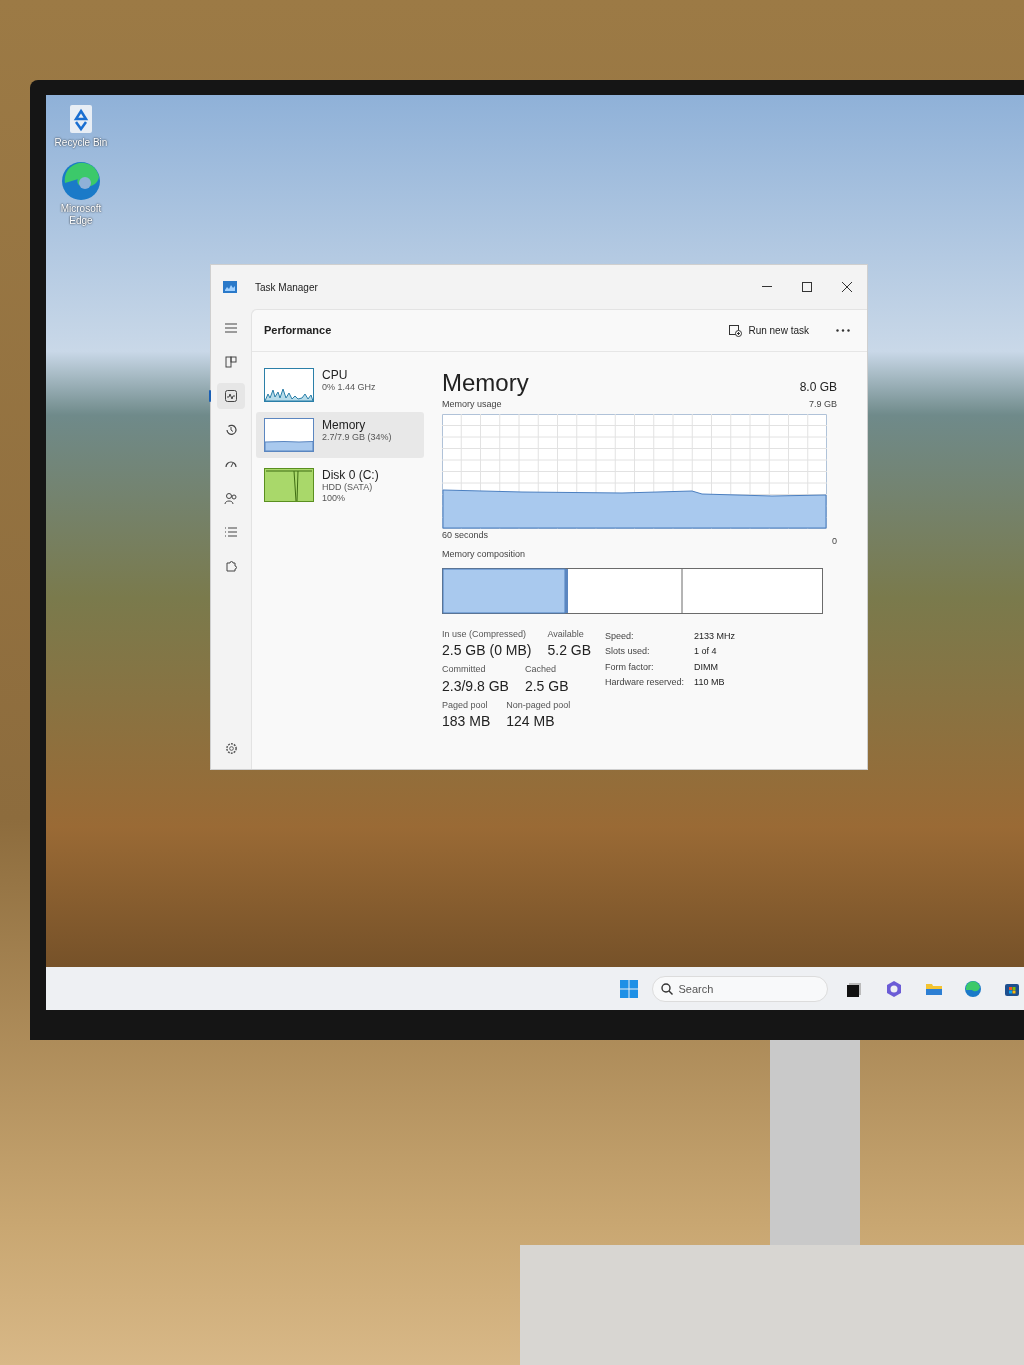 The width and height of the screenshot is (1024, 1365). Describe the element at coordinates (736, 330) in the screenshot. I see `new-task-icon` at that location.